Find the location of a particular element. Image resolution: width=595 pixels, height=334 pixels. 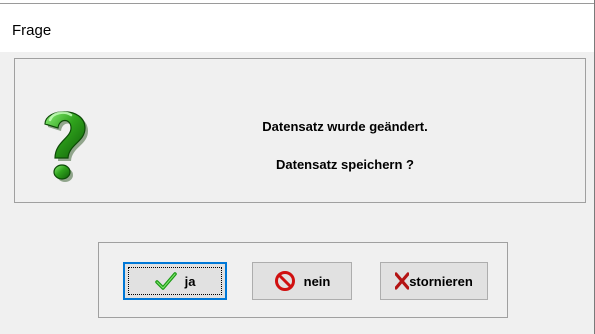

nein-button: nein is located at coordinates (302, 281).